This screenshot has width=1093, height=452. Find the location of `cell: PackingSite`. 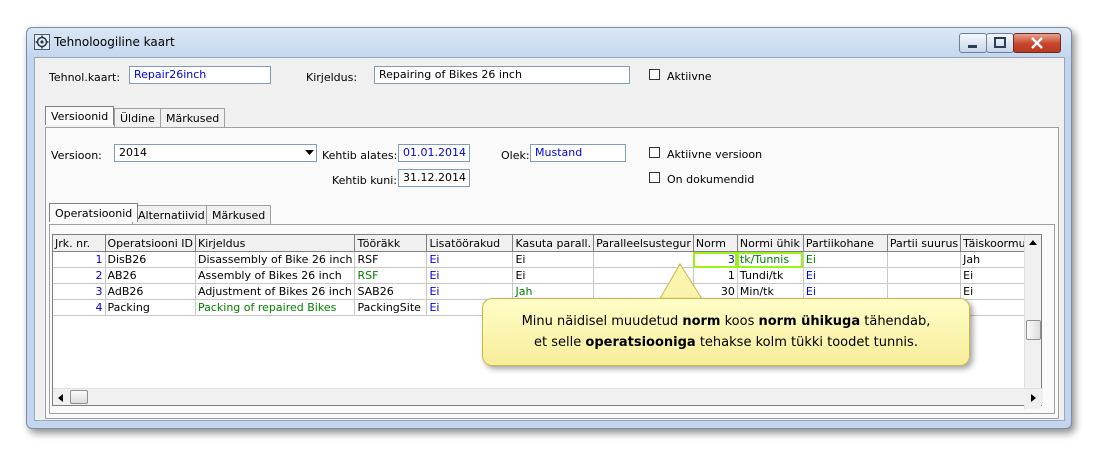

cell: PackingSite is located at coordinates (391, 307).